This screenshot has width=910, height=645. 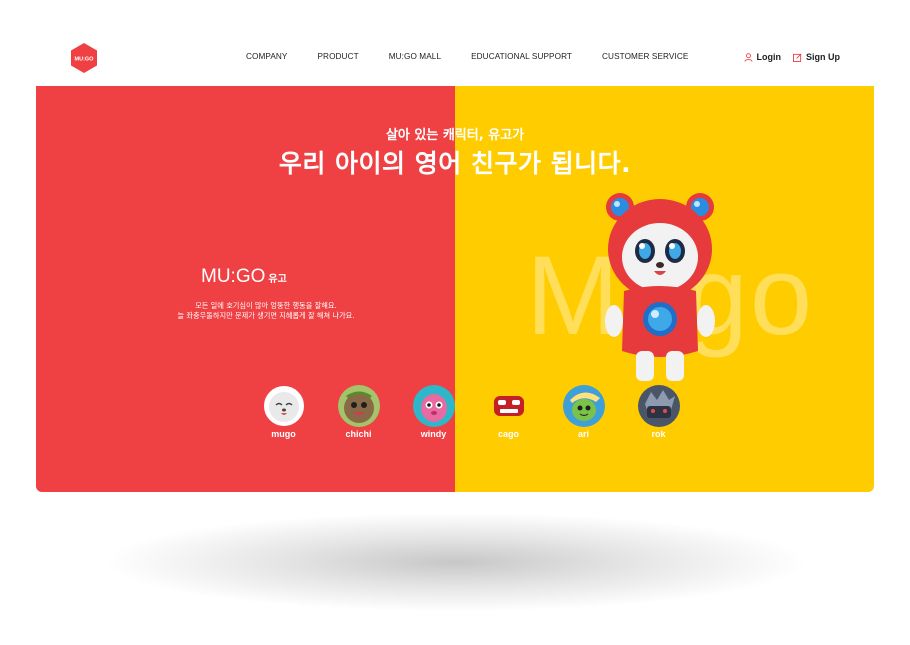 I want to click on character-label: chichi, so click(x=358, y=434).